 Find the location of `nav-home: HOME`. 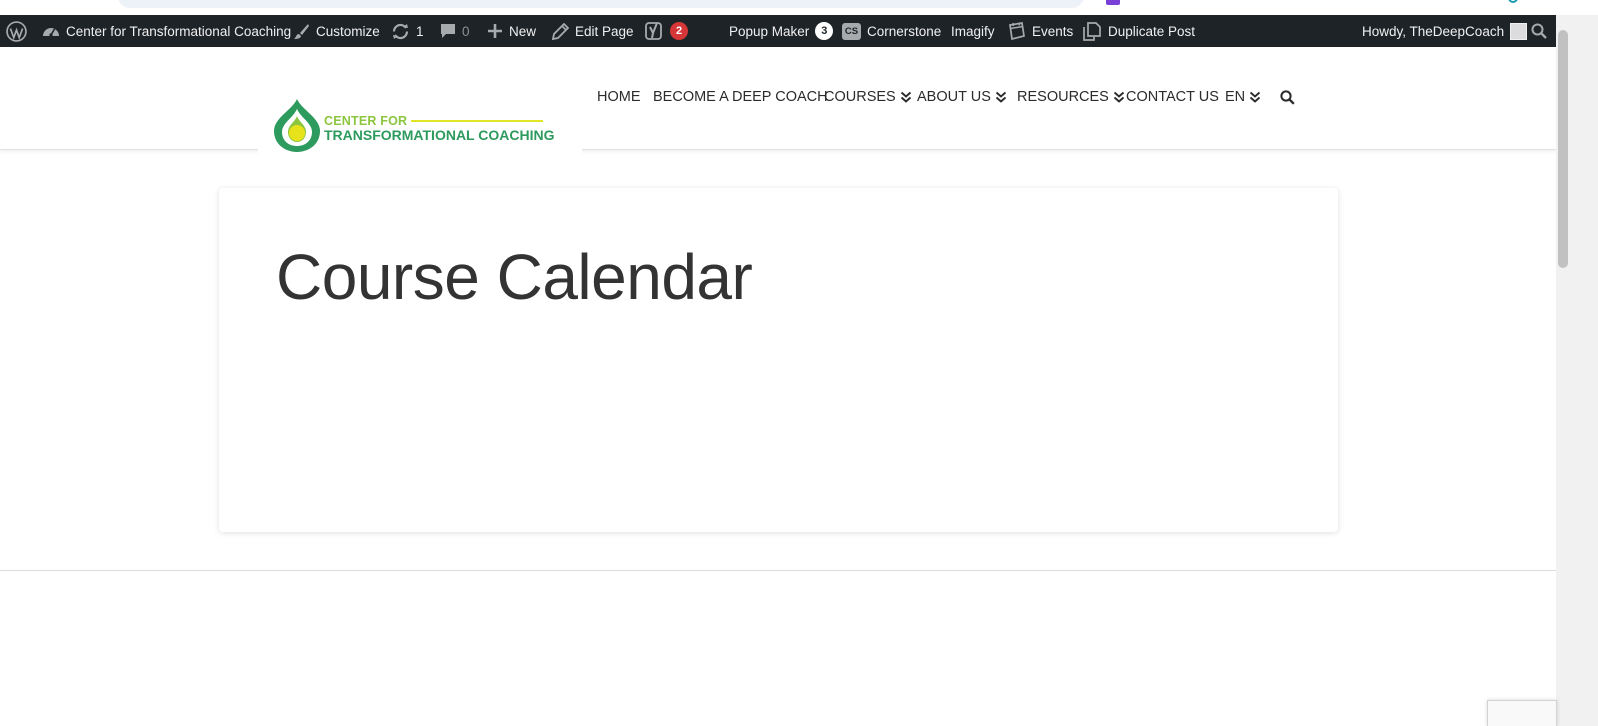

nav-home: HOME is located at coordinates (619, 97).